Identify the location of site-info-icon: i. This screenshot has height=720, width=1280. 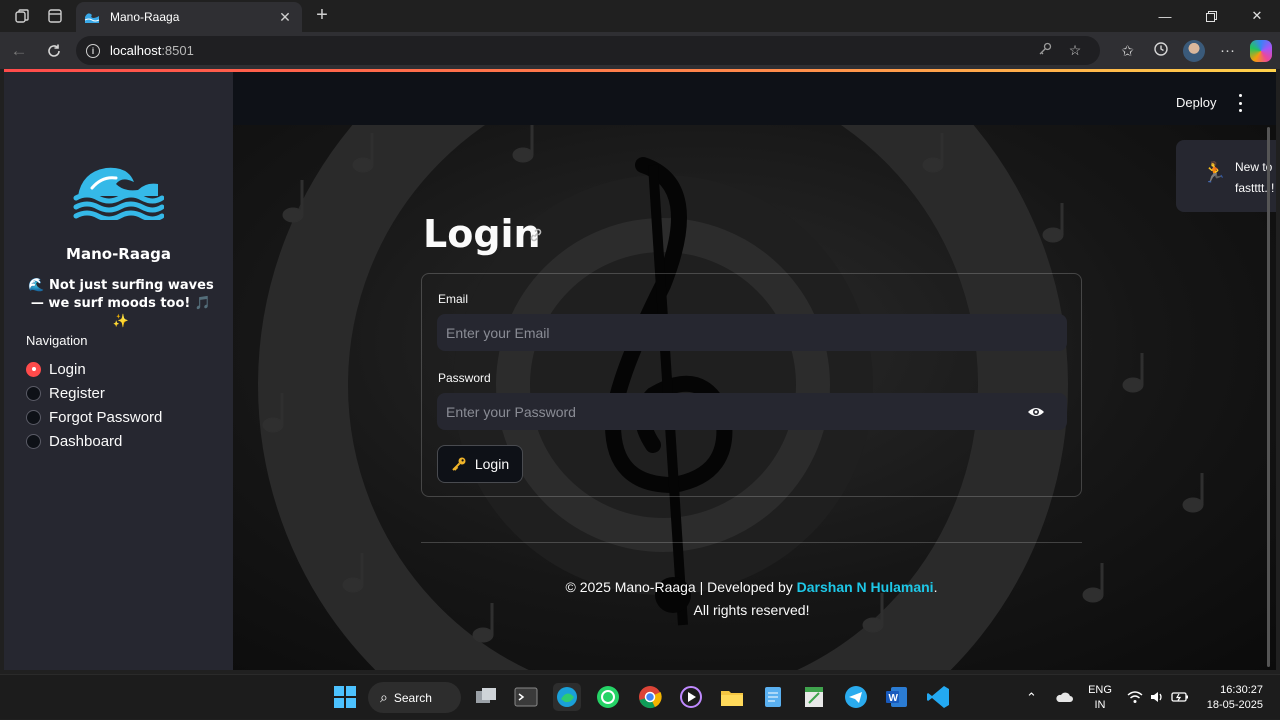
(93, 50).